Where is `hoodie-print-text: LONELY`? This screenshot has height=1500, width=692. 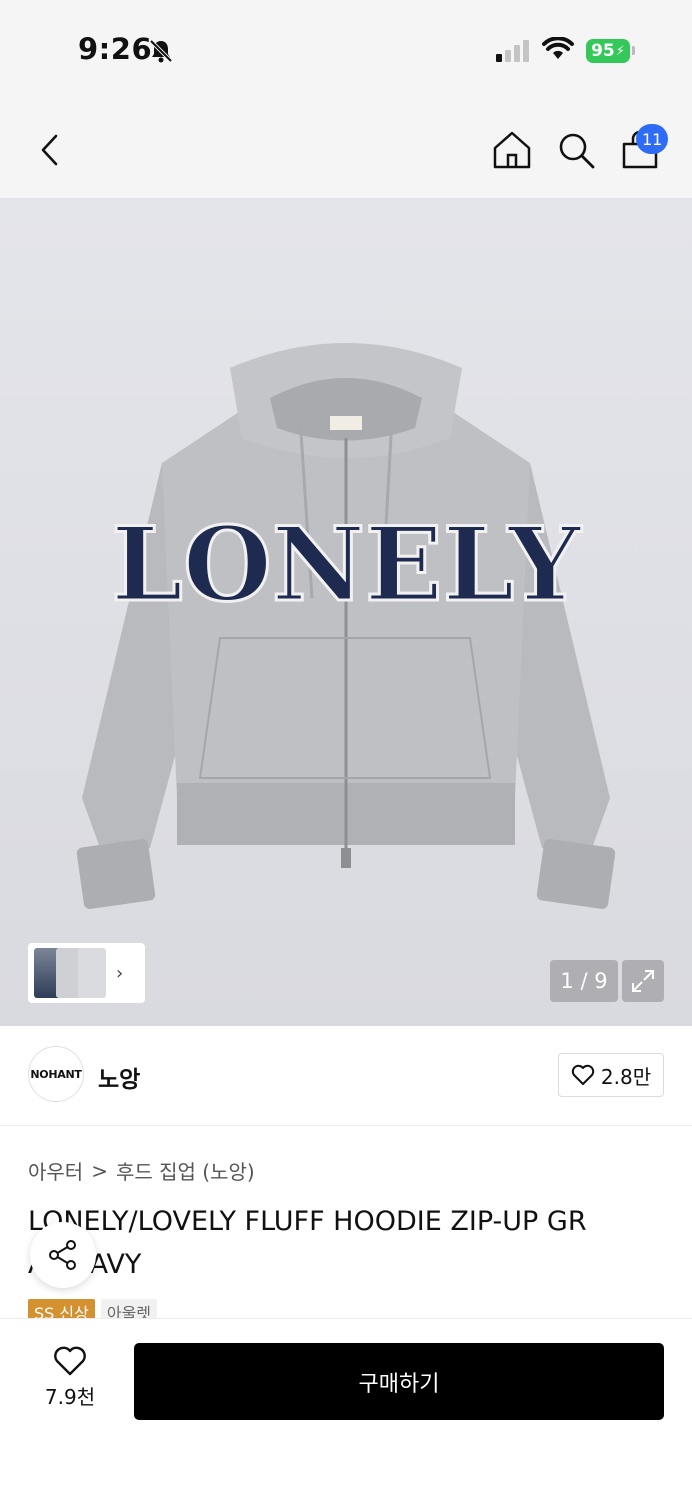
hoodie-print-text: LONELY is located at coordinates (346, 565).